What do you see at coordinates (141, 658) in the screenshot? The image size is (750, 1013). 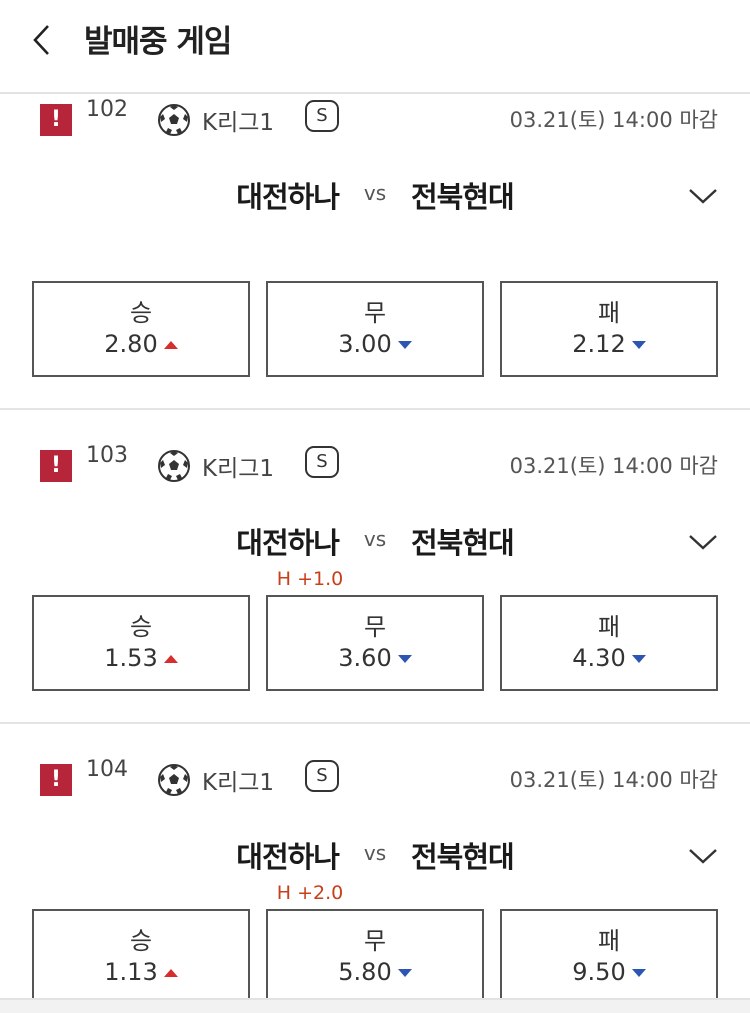 I see `odds-value: 1.53` at bounding box center [141, 658].